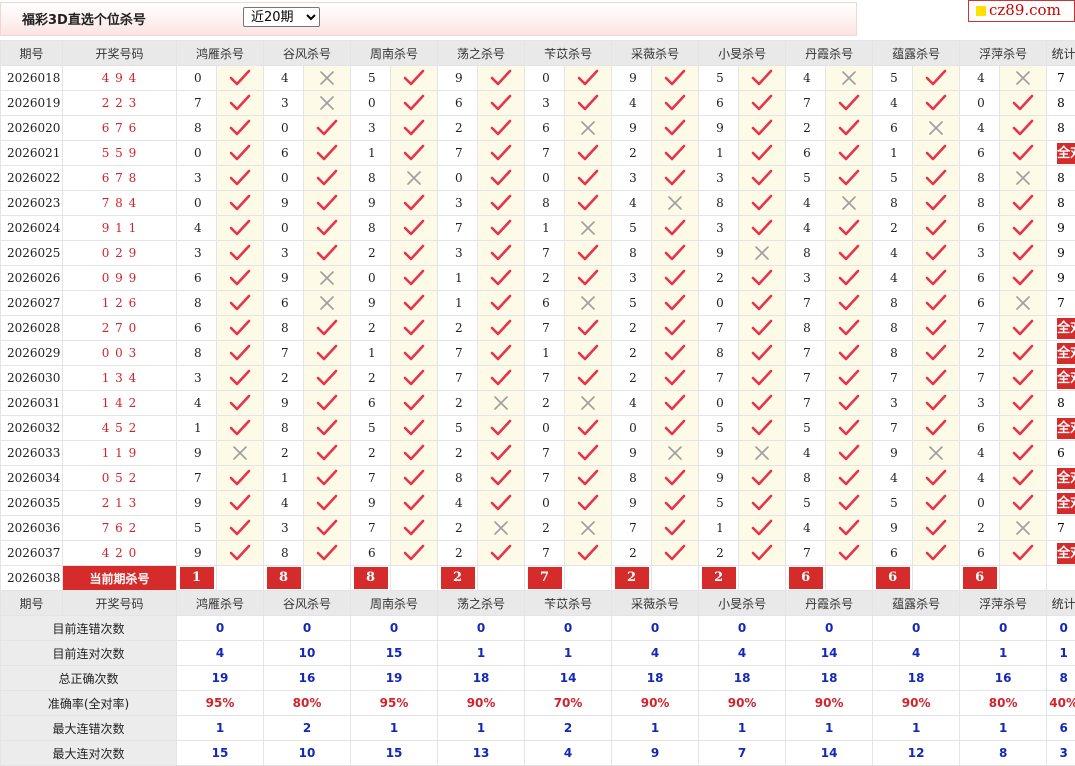  I want to click on current-empty-cell, so click(849, 578).